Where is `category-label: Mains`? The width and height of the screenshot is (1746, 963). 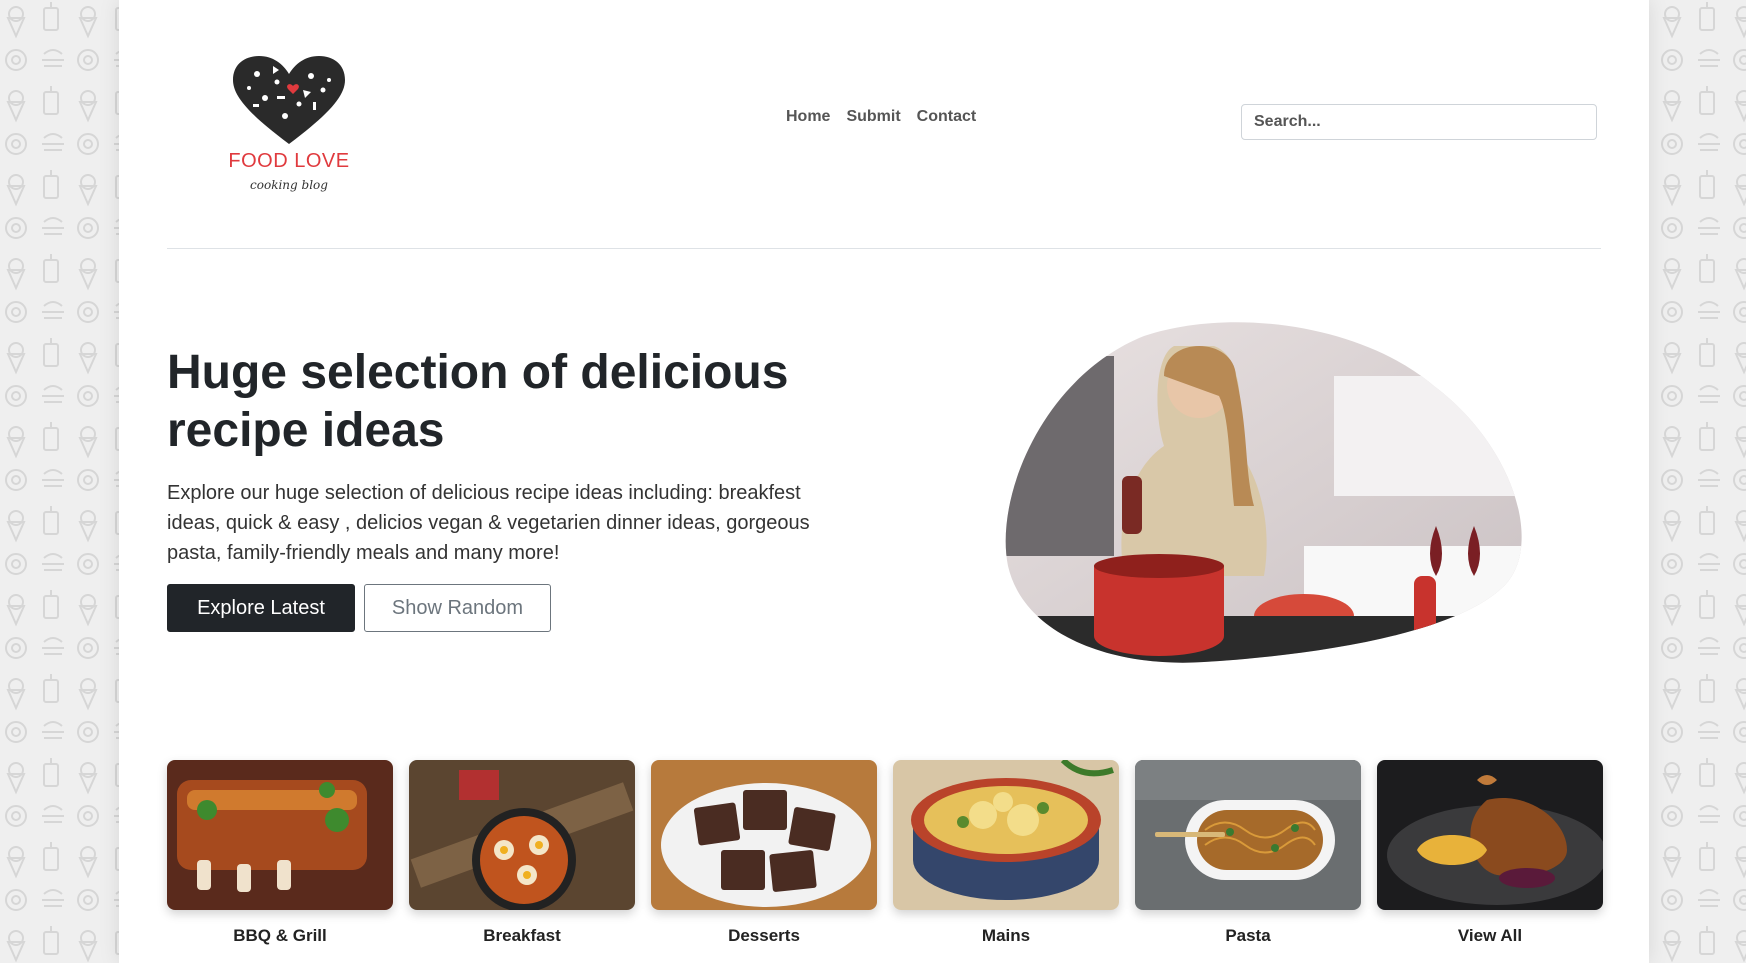
category-label: Mains is located at coordinates (1006, 935).